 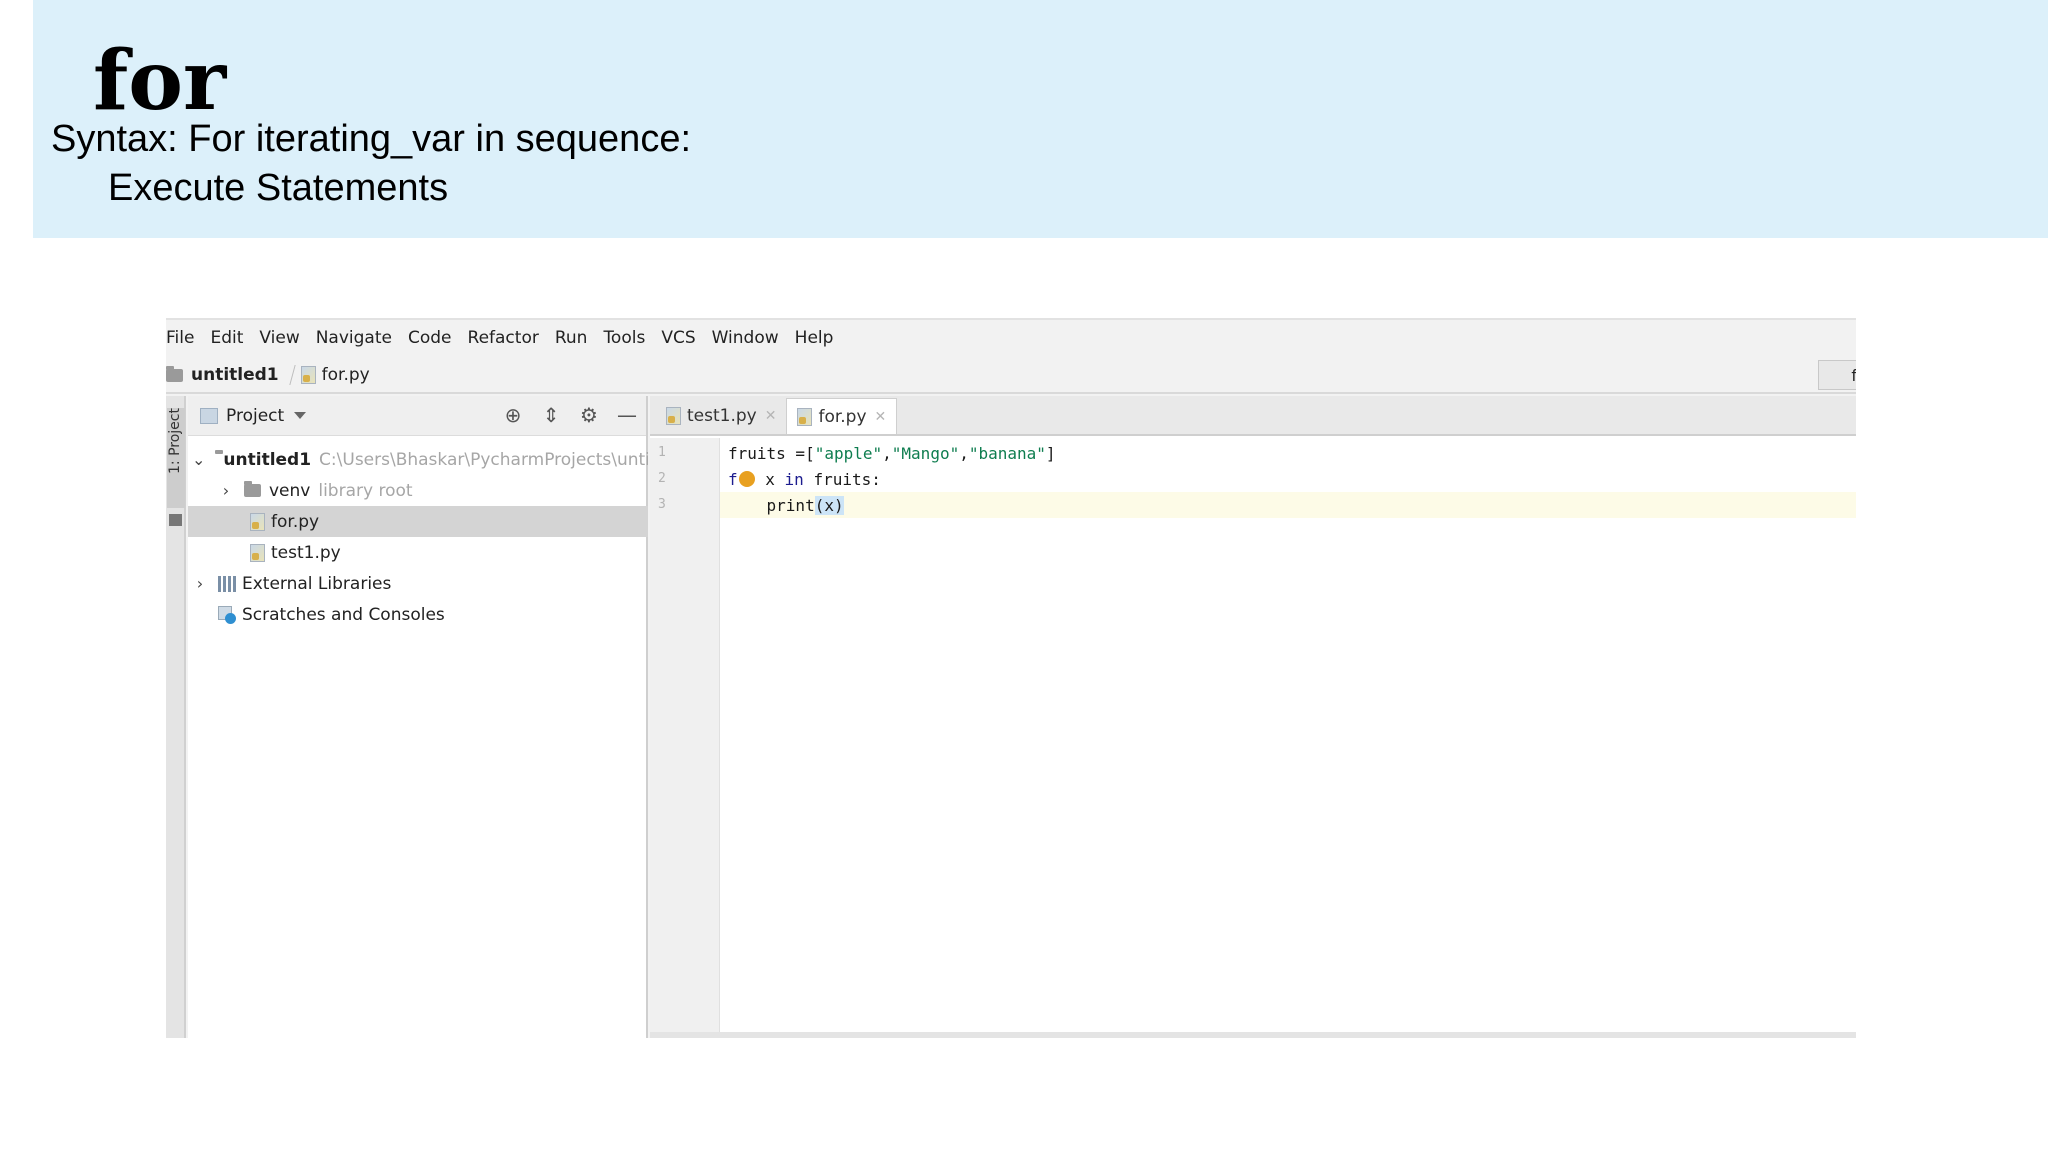 What do you see at coordinates (160, 81) in the screenshot?
I see `slide-title: for` at bounding box center [160, 81].